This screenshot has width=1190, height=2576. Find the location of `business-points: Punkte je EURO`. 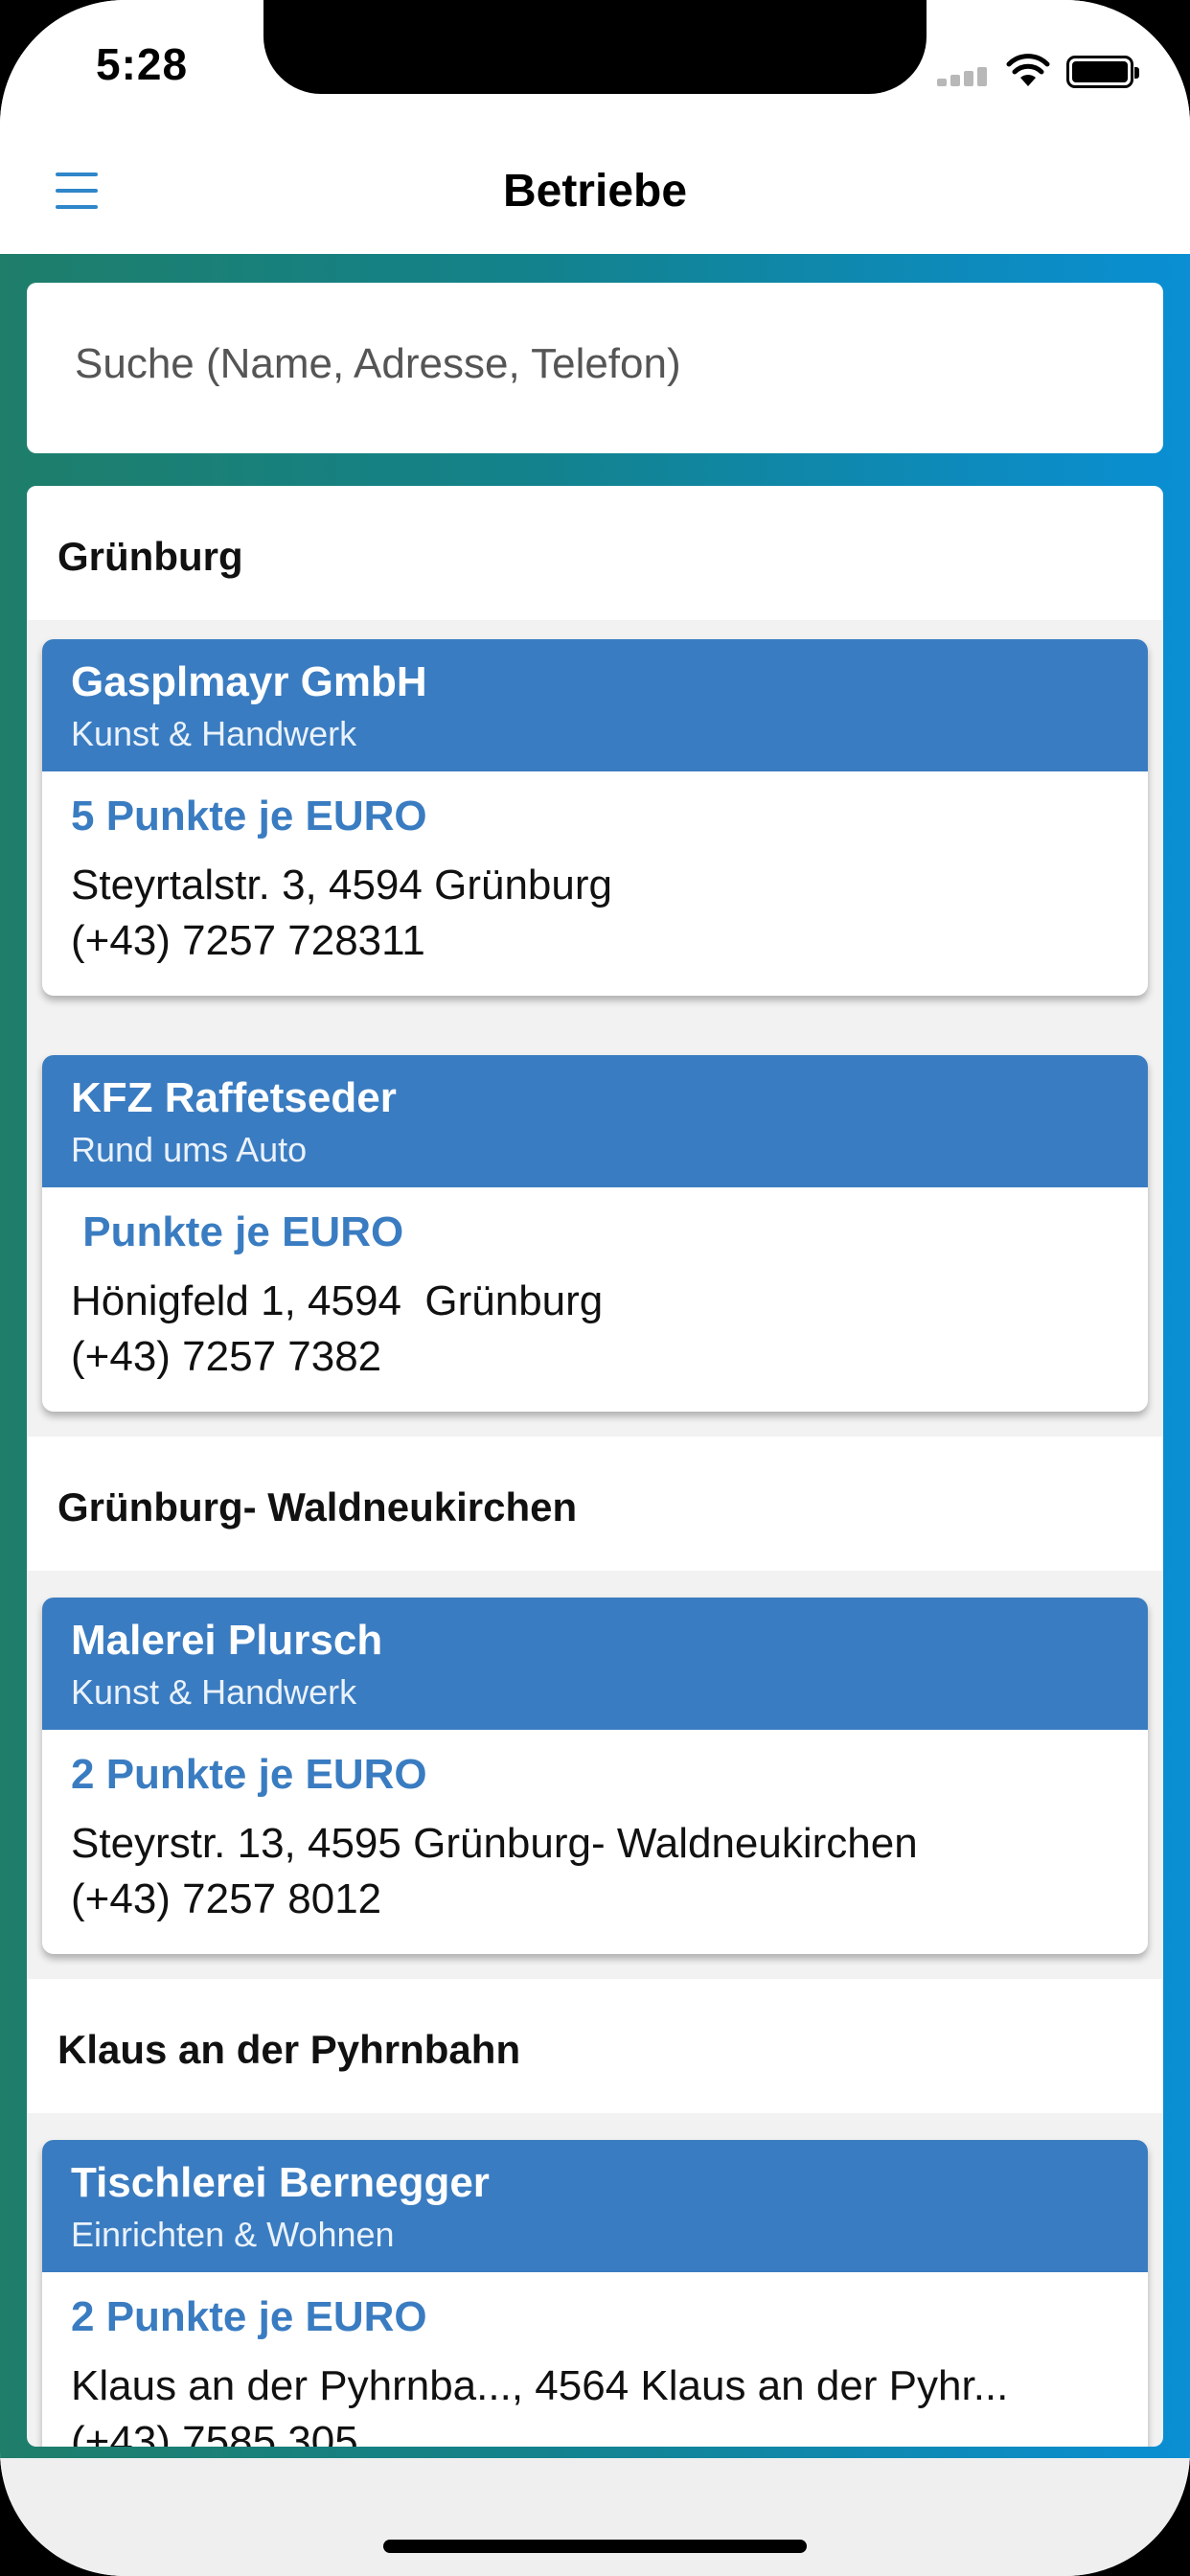

business-points: Punkte je EURO is located at coordinates (238, 1231).